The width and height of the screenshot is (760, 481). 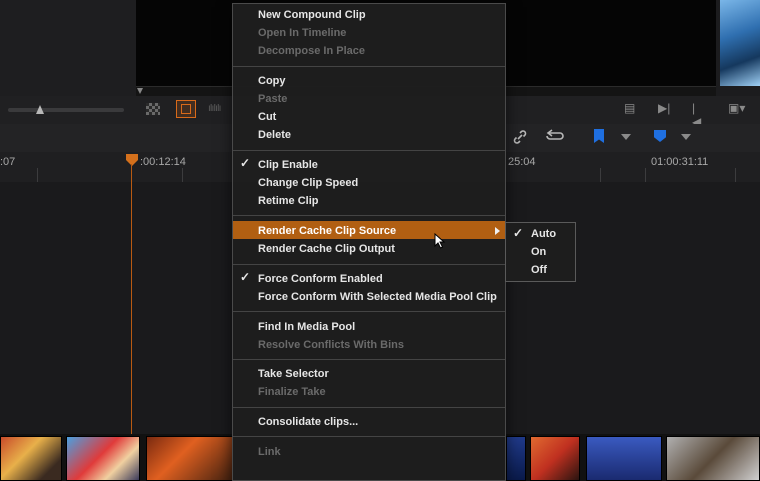 I want to click on audio-waveform-icon: ıIıIıIı, so click(x=219, y=109).